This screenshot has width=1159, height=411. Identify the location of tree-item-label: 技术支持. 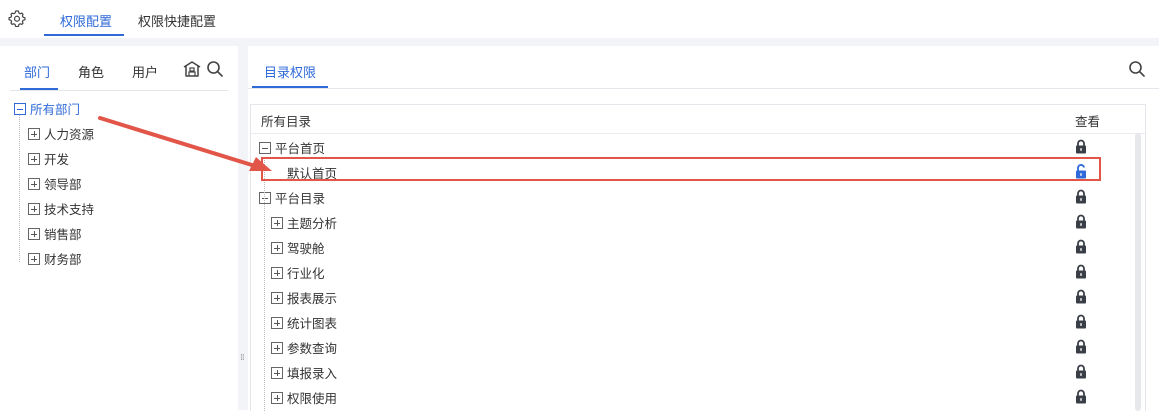
(69, 209).